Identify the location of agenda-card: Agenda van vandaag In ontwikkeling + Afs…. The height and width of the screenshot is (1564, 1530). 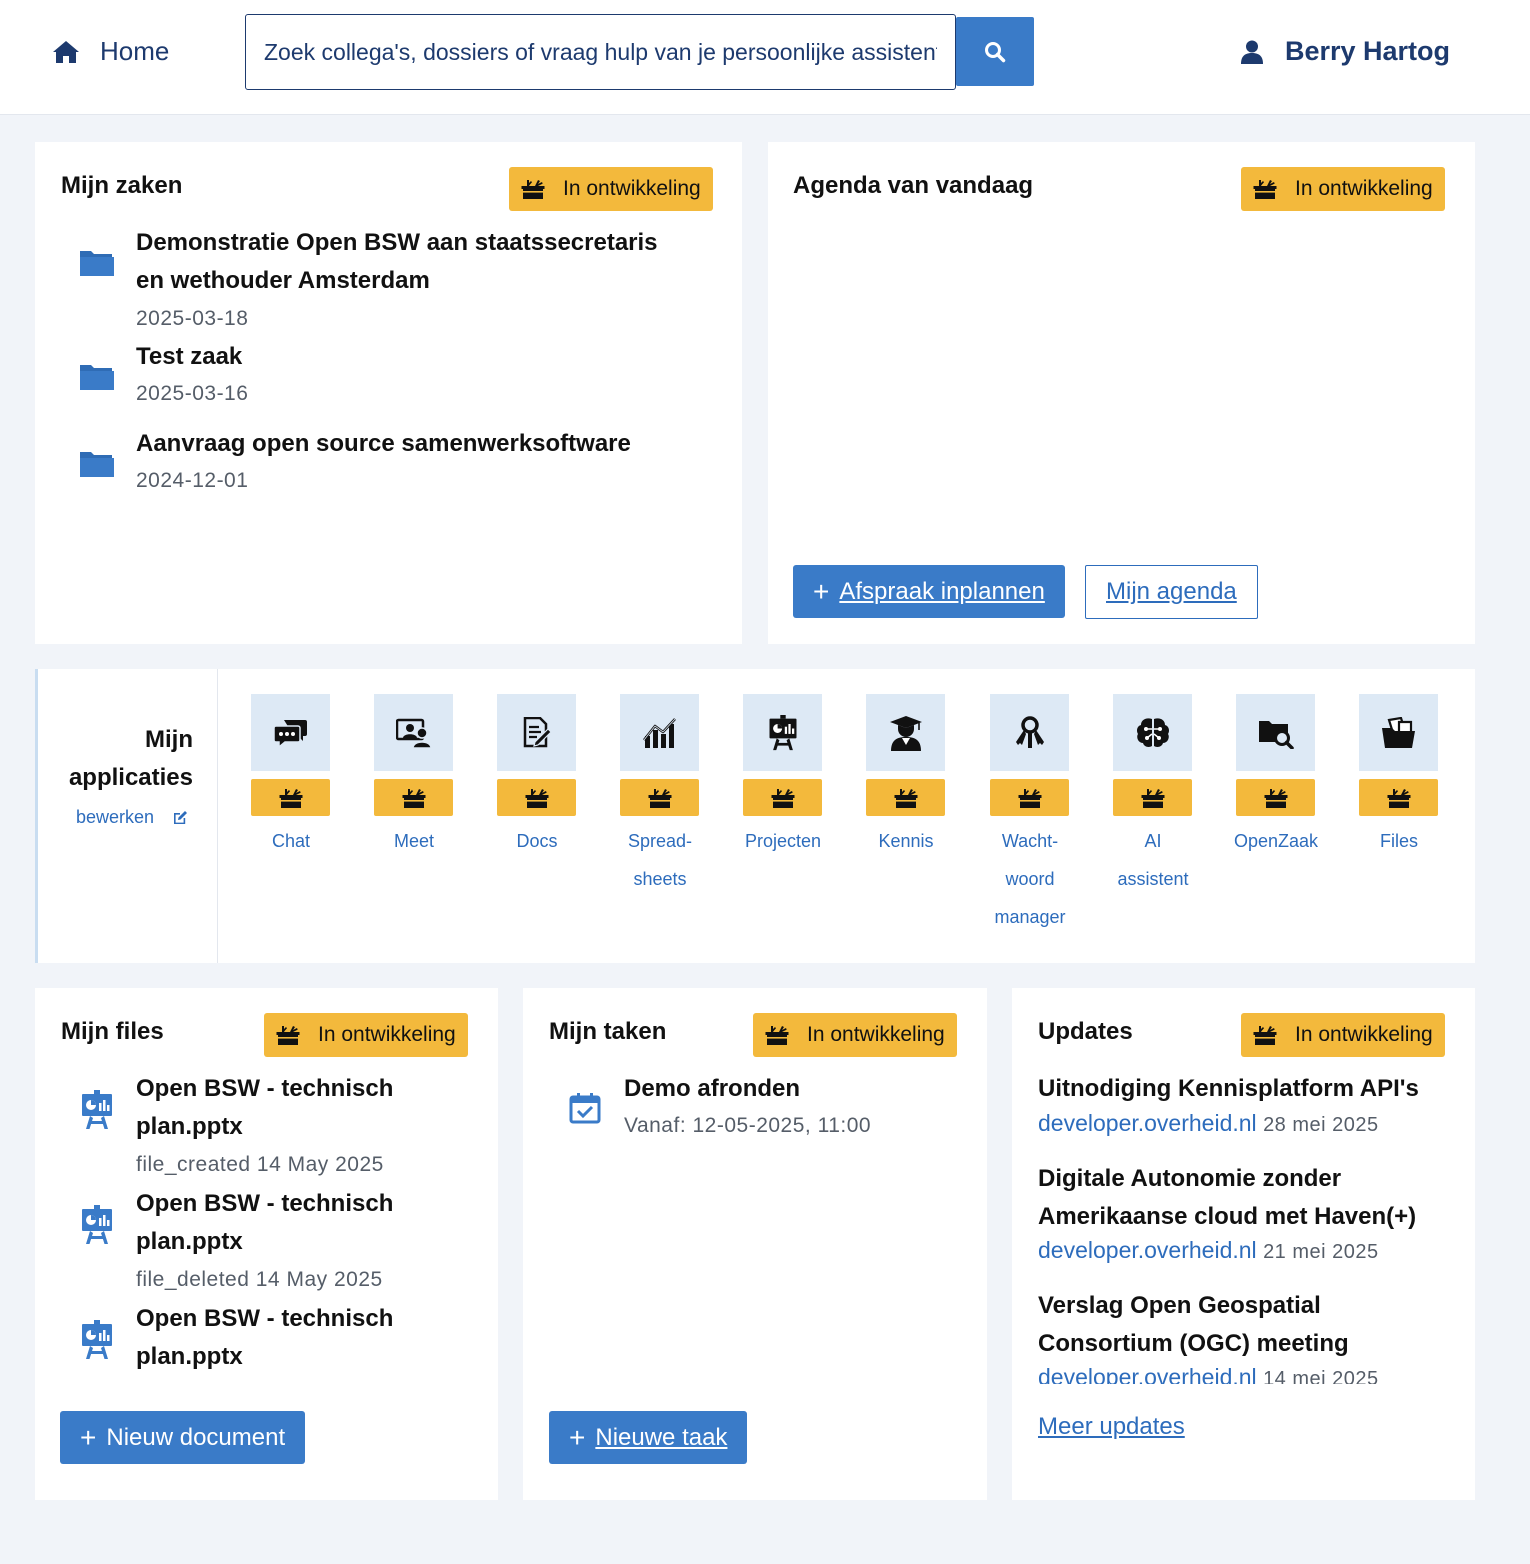
(1121, 393).